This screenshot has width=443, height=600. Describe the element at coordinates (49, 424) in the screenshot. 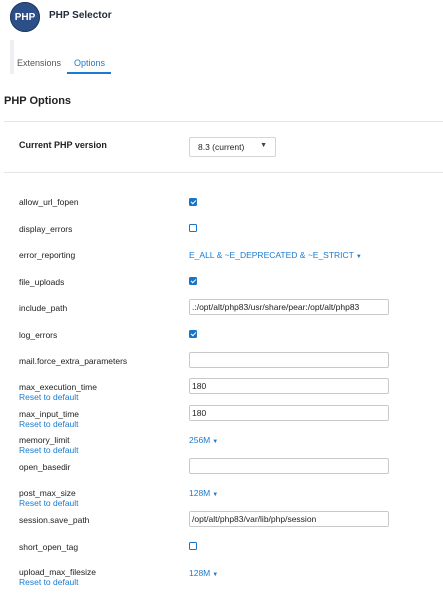

I see `max-input-time-reset-link: Reset to default` at that location.